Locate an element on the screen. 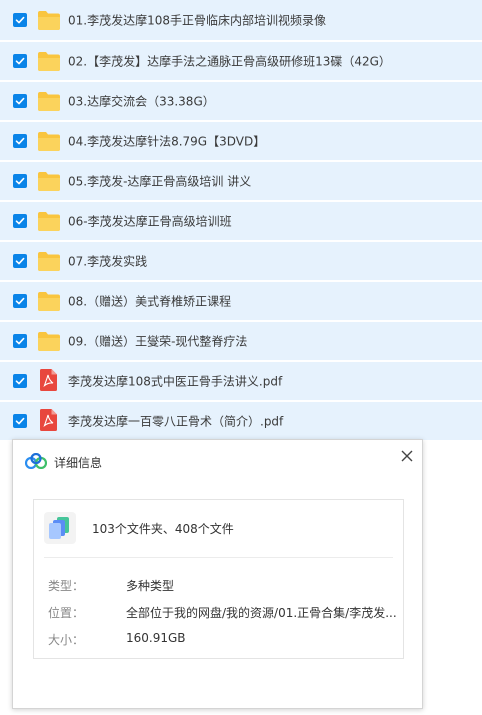 The width and height of the screenshot is (482, 715). selection-summary: 103个文件夹、408个文件 is located at coordinates (163, 529).